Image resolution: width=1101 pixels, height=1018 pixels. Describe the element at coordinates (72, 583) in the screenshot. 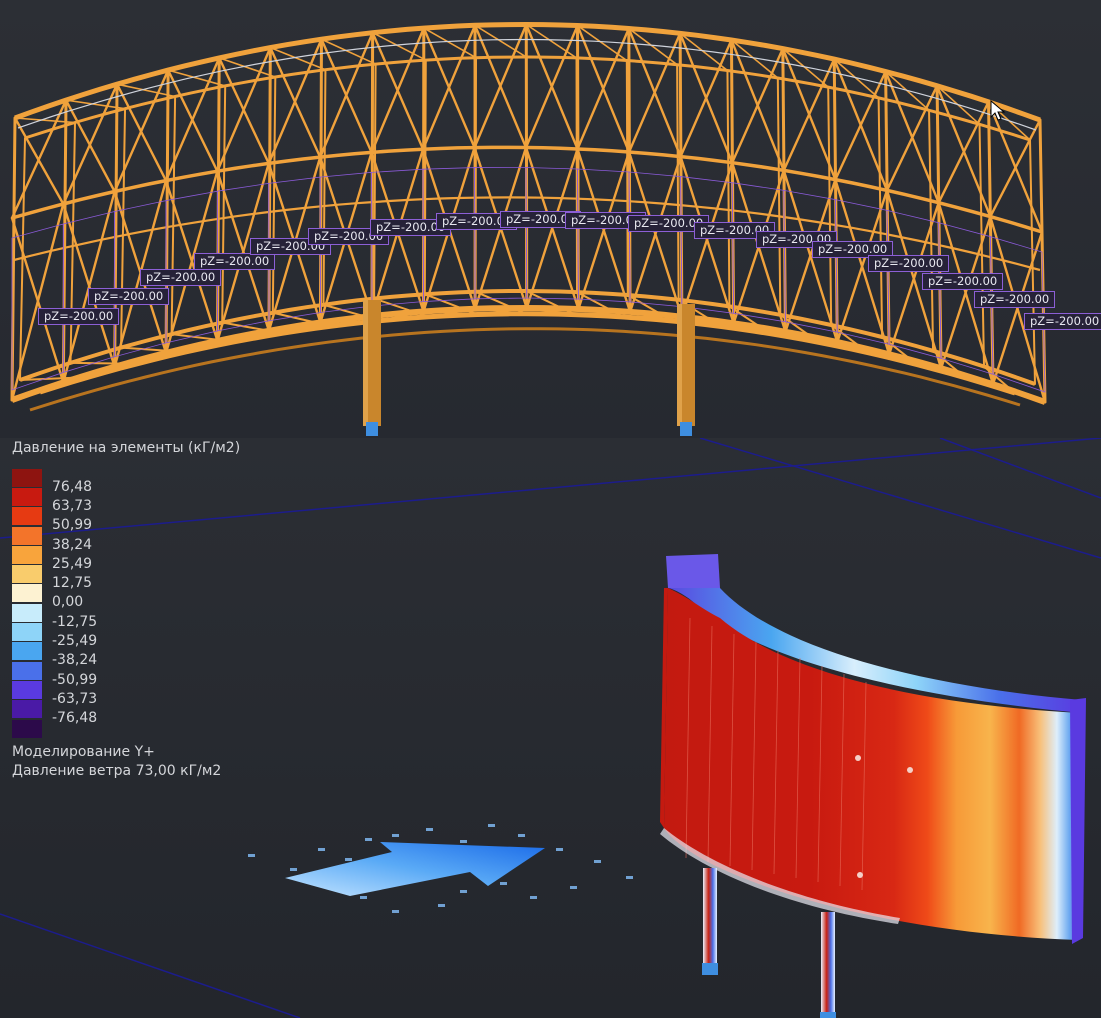

I see `legend-value: 12,75` at that location.